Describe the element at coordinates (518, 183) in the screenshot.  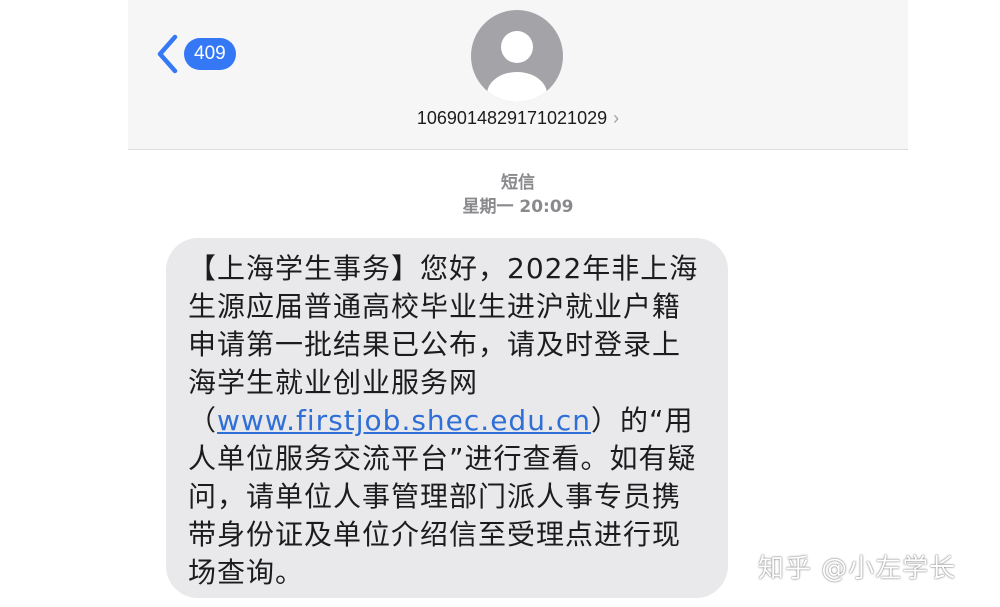
I see `channel-label: 短信` at that location.